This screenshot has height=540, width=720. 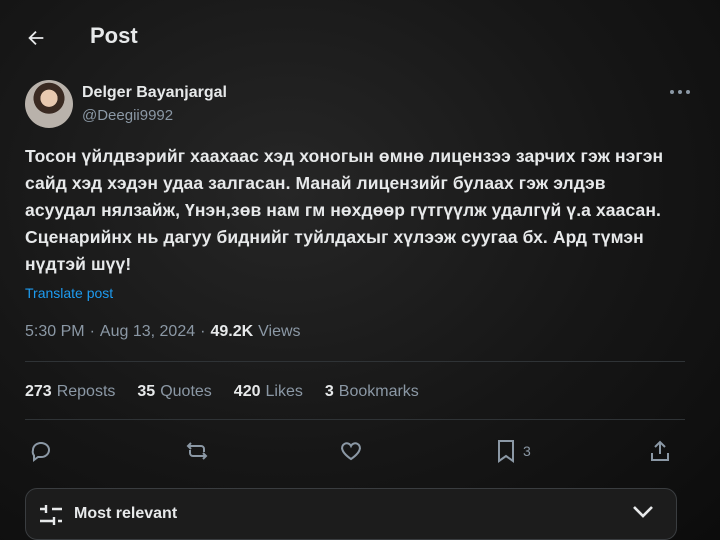 I want to click on author-name: Delger Bayanjargal, so click(x=154, y=93).